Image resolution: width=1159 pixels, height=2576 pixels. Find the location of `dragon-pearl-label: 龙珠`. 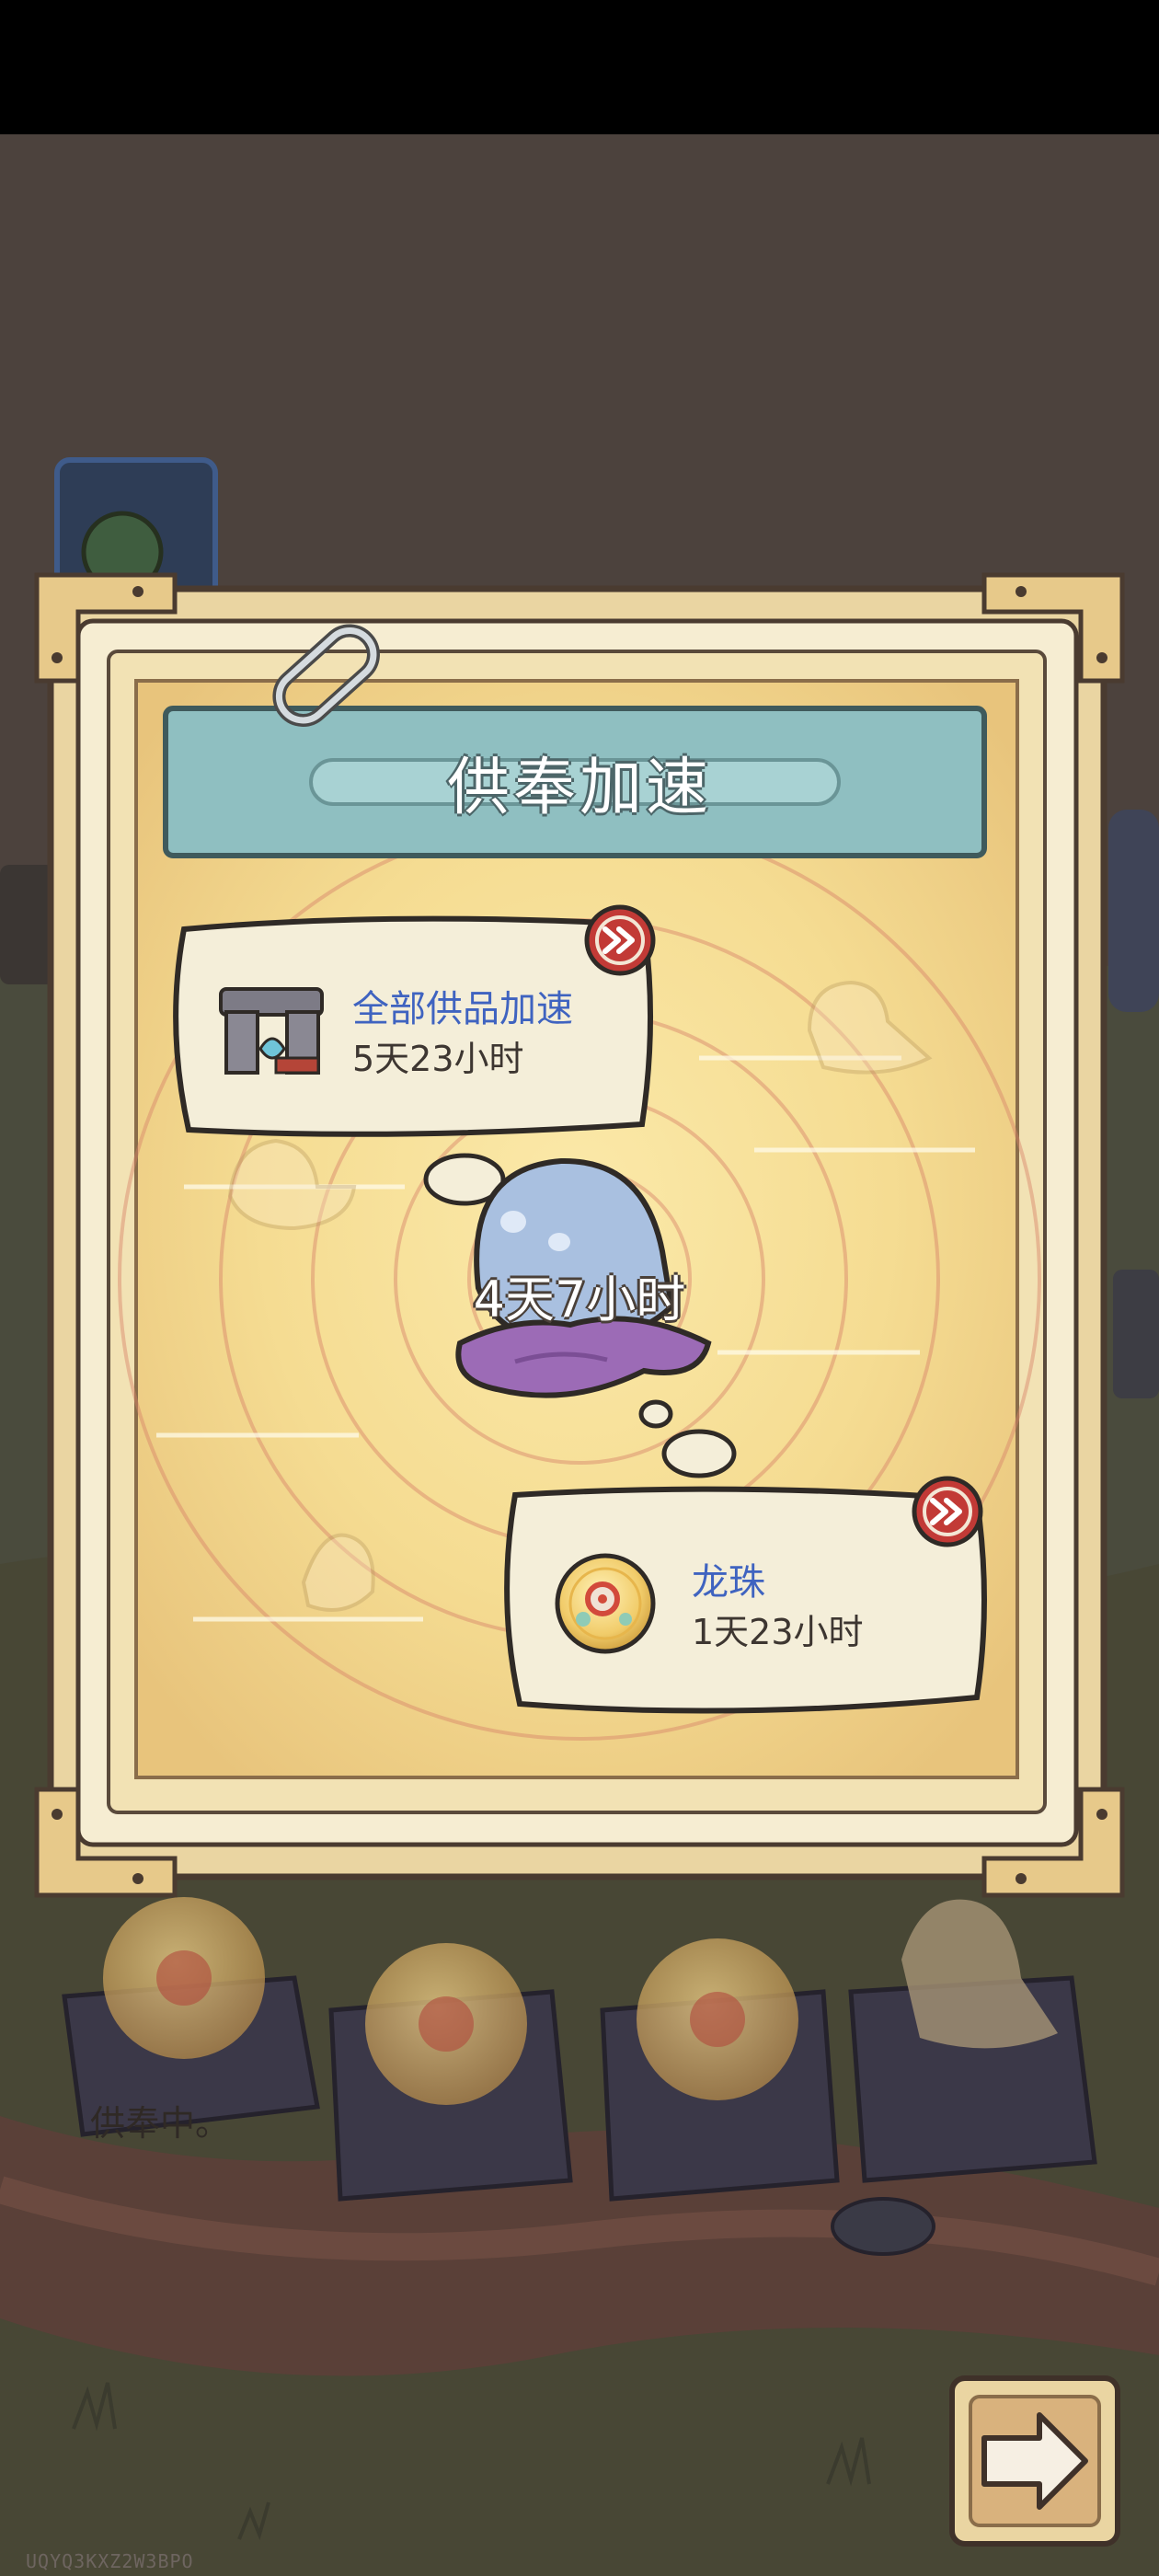

dragon-pearl-label: 龙珠 is located at coordinates (728, 1582).